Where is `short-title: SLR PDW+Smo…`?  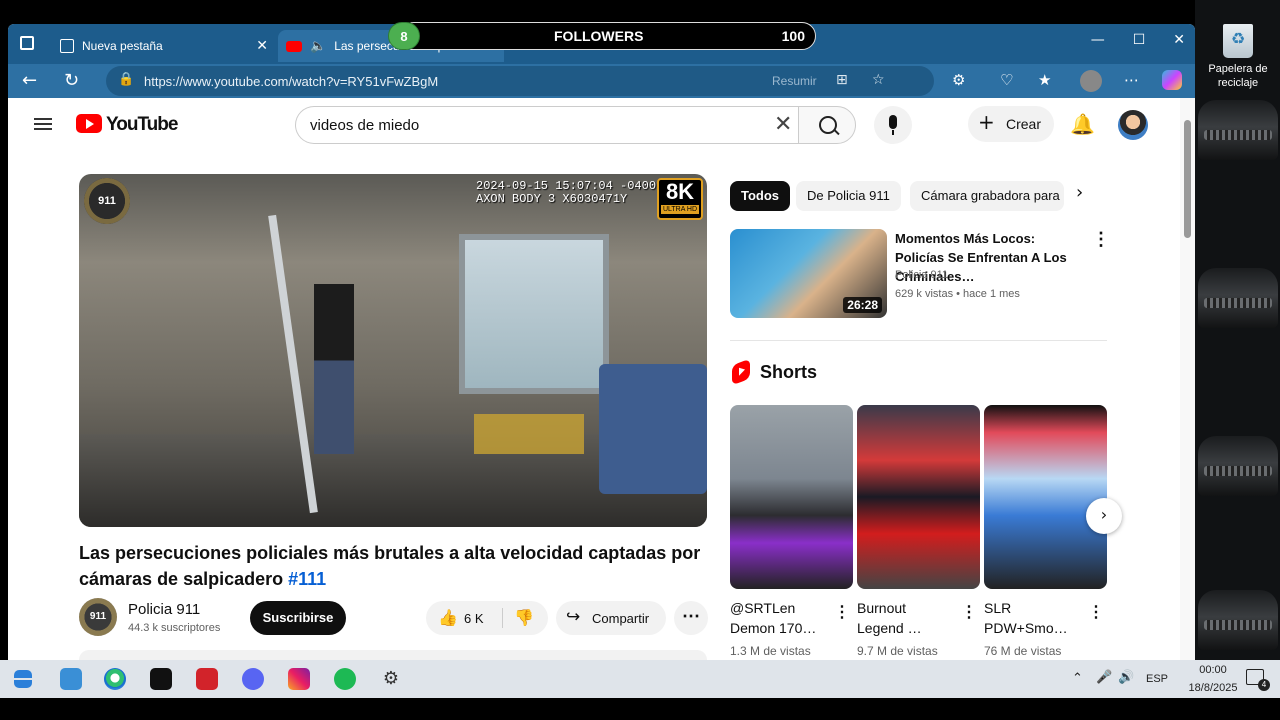
short-title: SLR PDW+Smo… is located at coordinates (1032, 618).